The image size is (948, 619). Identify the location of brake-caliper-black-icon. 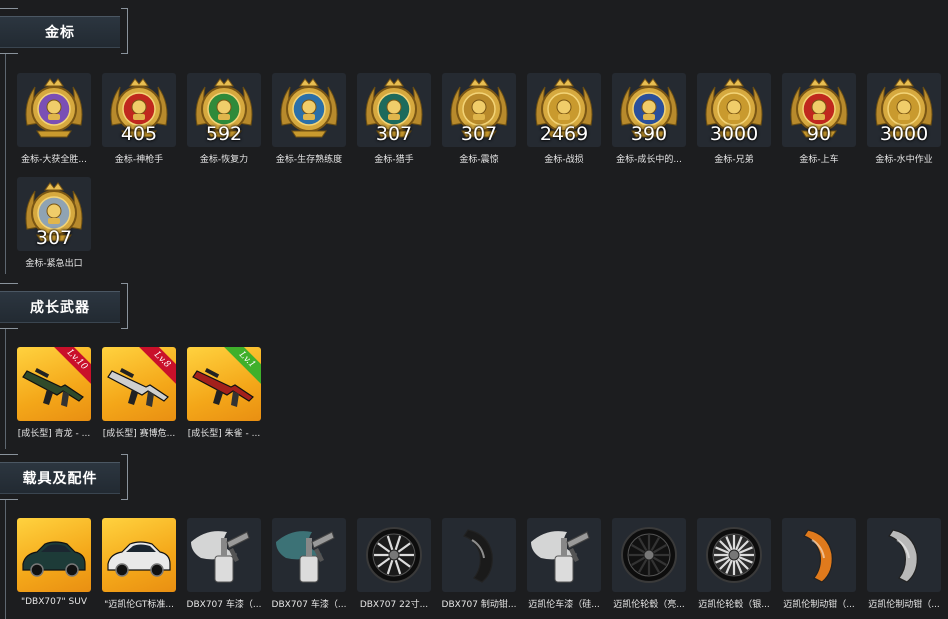
(478, 556).